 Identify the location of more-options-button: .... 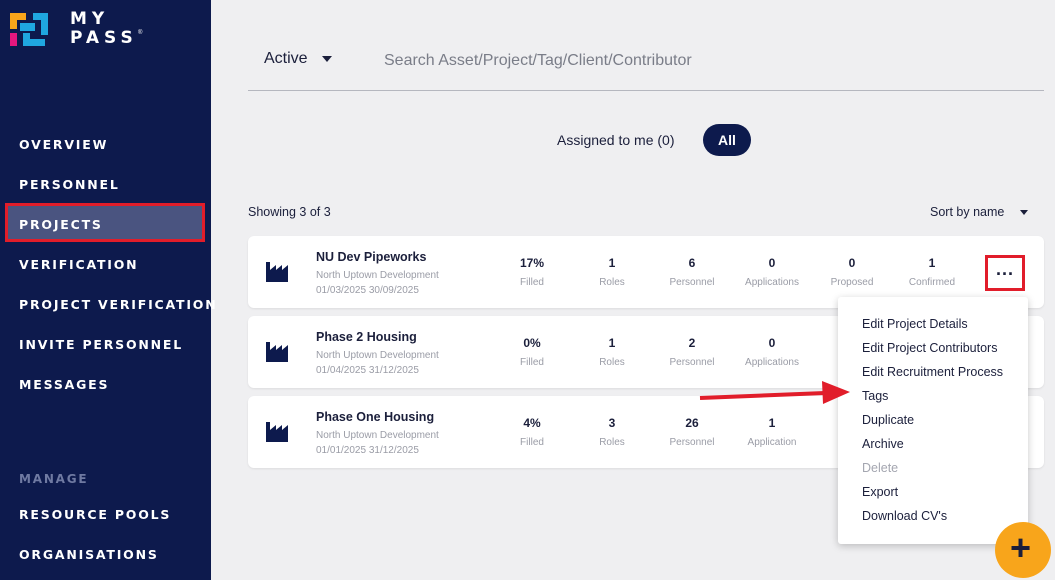
(1005, 273).